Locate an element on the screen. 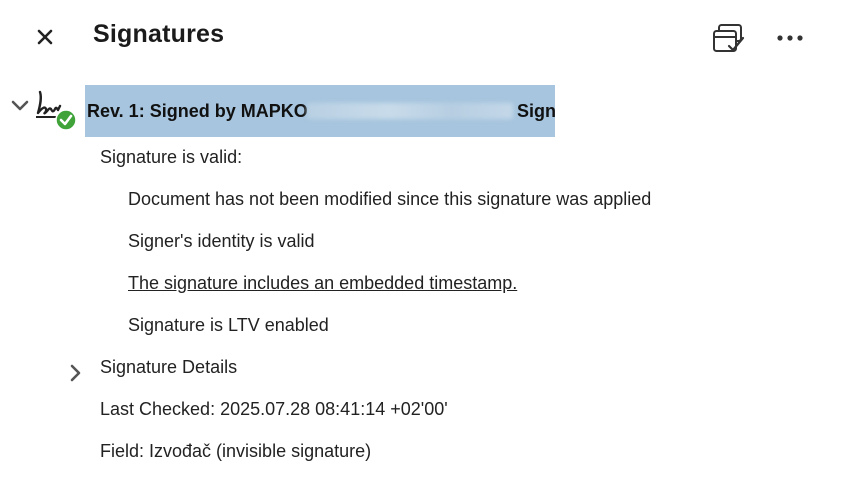 This screenshot has width=842, height=492. close-icon is located at coordinates (45, 37).